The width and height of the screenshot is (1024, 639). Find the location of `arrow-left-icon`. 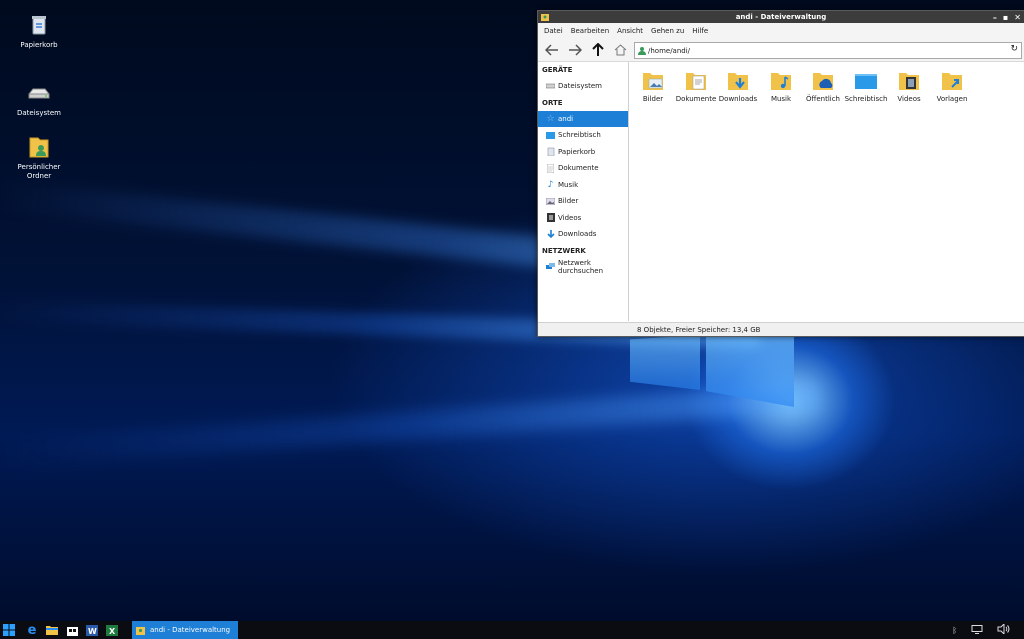

arrow-left-icon is located at coordinates (551, 50).